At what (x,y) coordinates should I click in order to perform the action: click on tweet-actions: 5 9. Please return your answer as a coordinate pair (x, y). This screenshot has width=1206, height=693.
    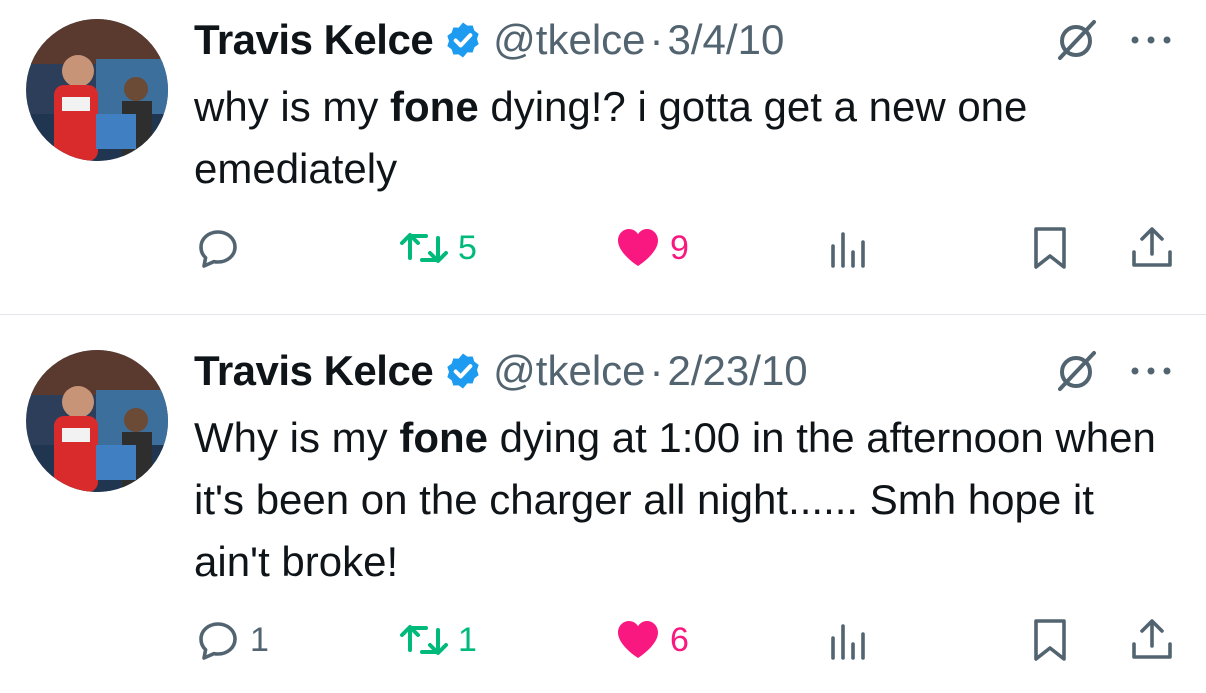
    Looking at the image, I should click on (685, 248).